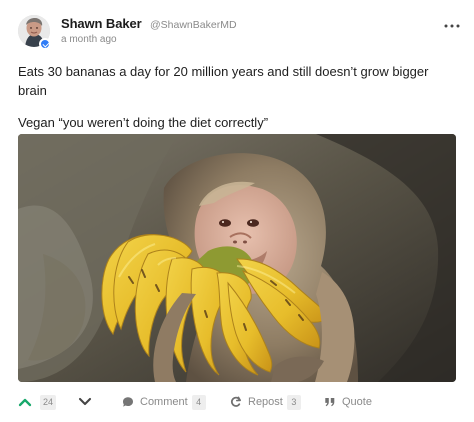 This screenshot has width=474, height=422. Describe the element at coordinates (293, 402) in the screenshot. I see `repost-count: 3` at that location.